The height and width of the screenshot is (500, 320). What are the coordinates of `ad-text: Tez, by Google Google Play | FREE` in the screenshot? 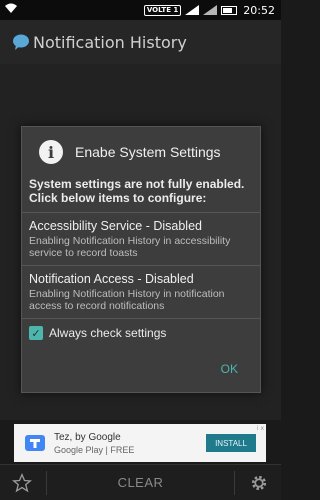 It's located at (94, 443).